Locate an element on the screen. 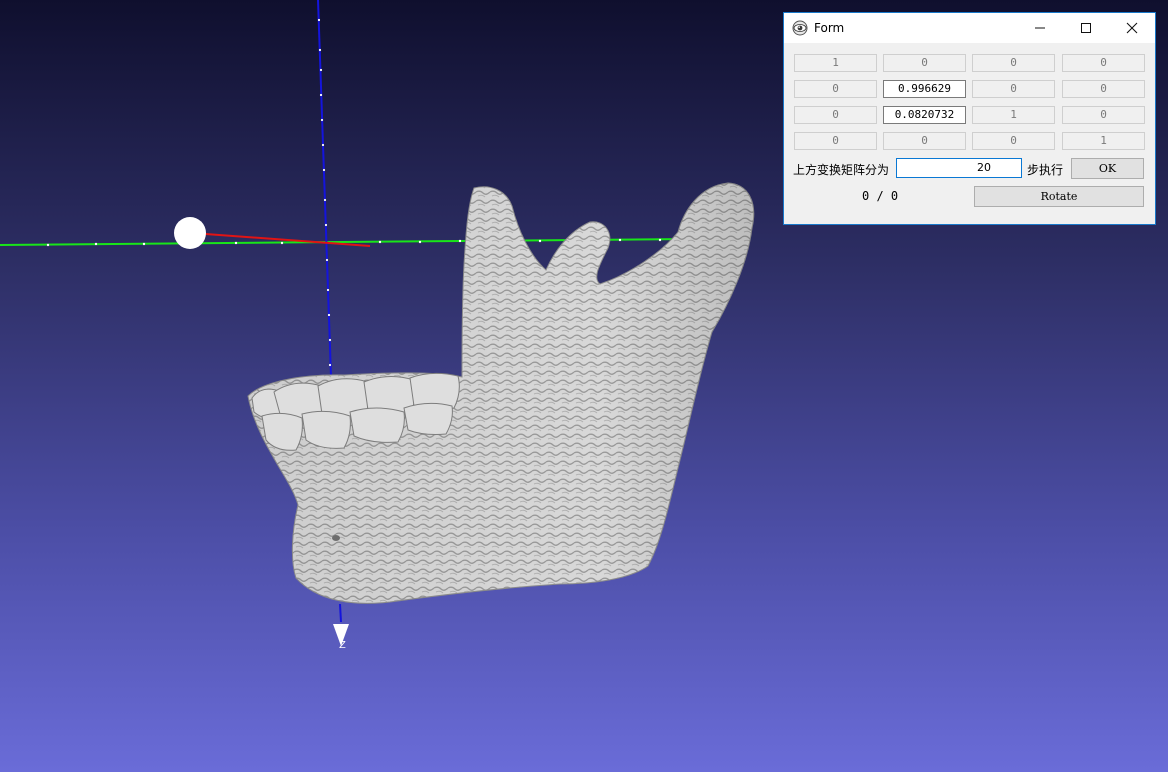 The width and height of the screenshot is (1168, 772). matrix-cell-r0c1: 0 is located at coordinates (924, 63).